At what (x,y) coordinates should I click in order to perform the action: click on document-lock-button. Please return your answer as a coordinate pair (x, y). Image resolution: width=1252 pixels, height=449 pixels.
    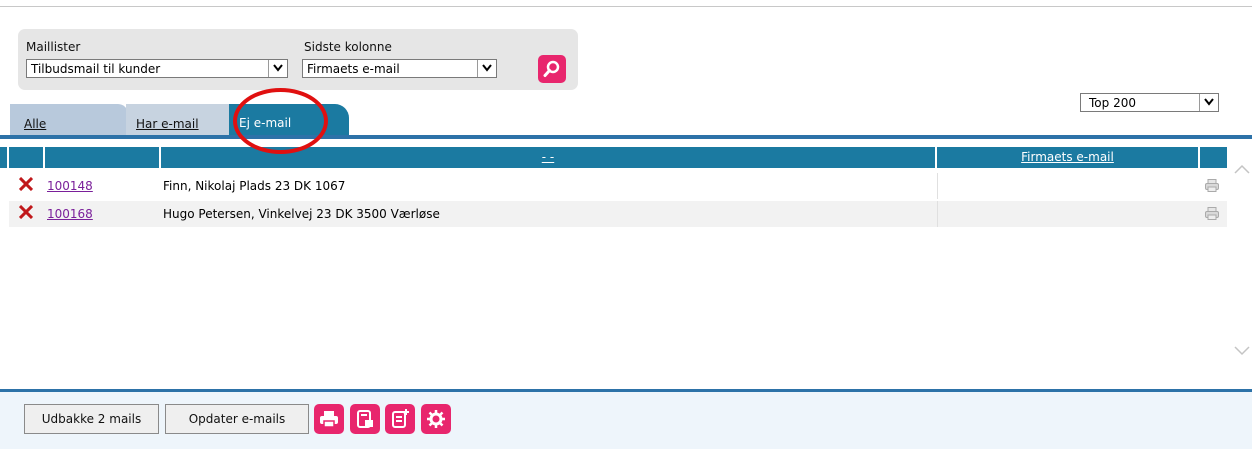
    Looking at the image, I should click on (365, 419).